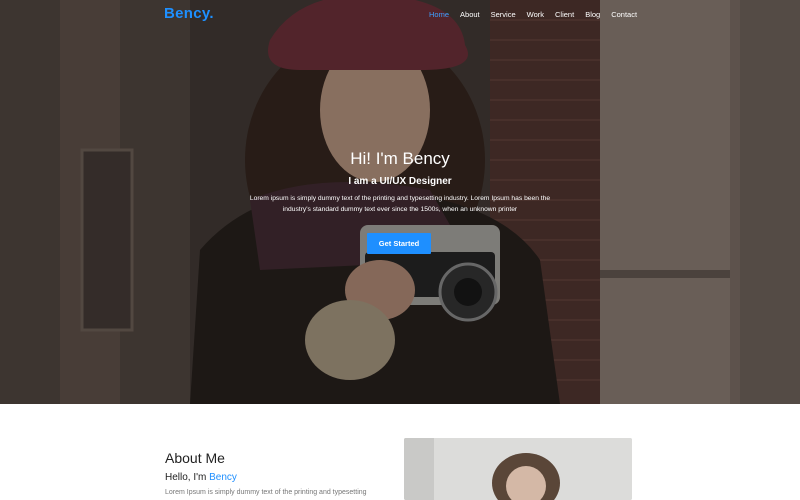 The width and height of the screenshot is (800, 500). Describe the element at coordinates (400, 158) in the screenshot. I see `hero-title: Hi! I'm Bency` at that location.